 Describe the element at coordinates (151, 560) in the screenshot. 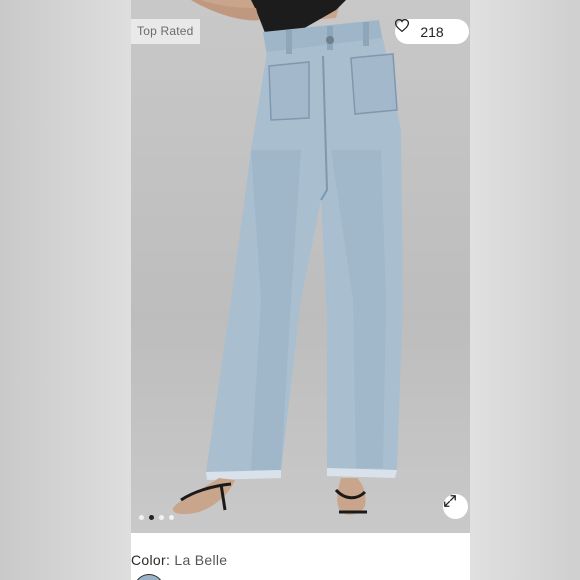

I see `color-label: Color:` at that location.